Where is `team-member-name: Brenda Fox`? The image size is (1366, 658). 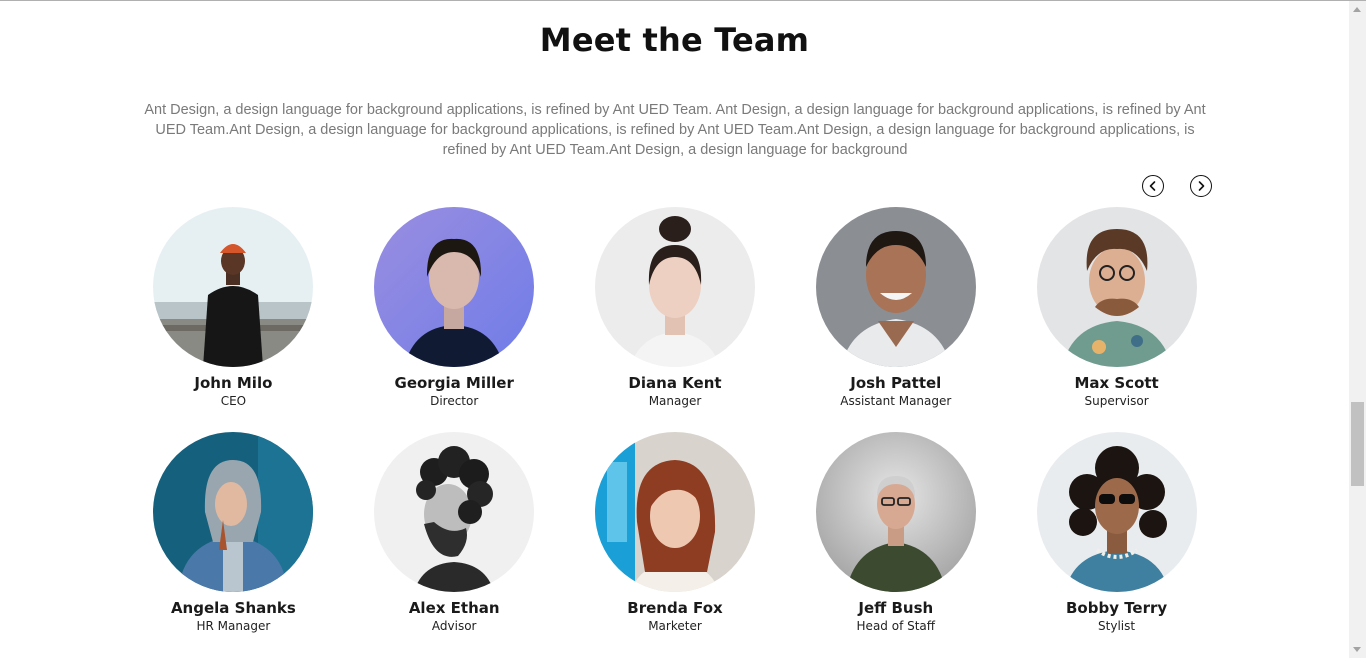
team-member-name: Brenda Fox is located at coordinates (675, 608).